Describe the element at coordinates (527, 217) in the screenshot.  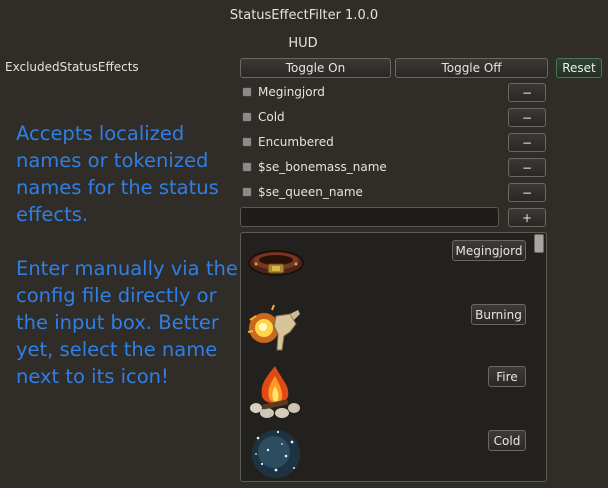
I see `add-entry-button: +` at that location.